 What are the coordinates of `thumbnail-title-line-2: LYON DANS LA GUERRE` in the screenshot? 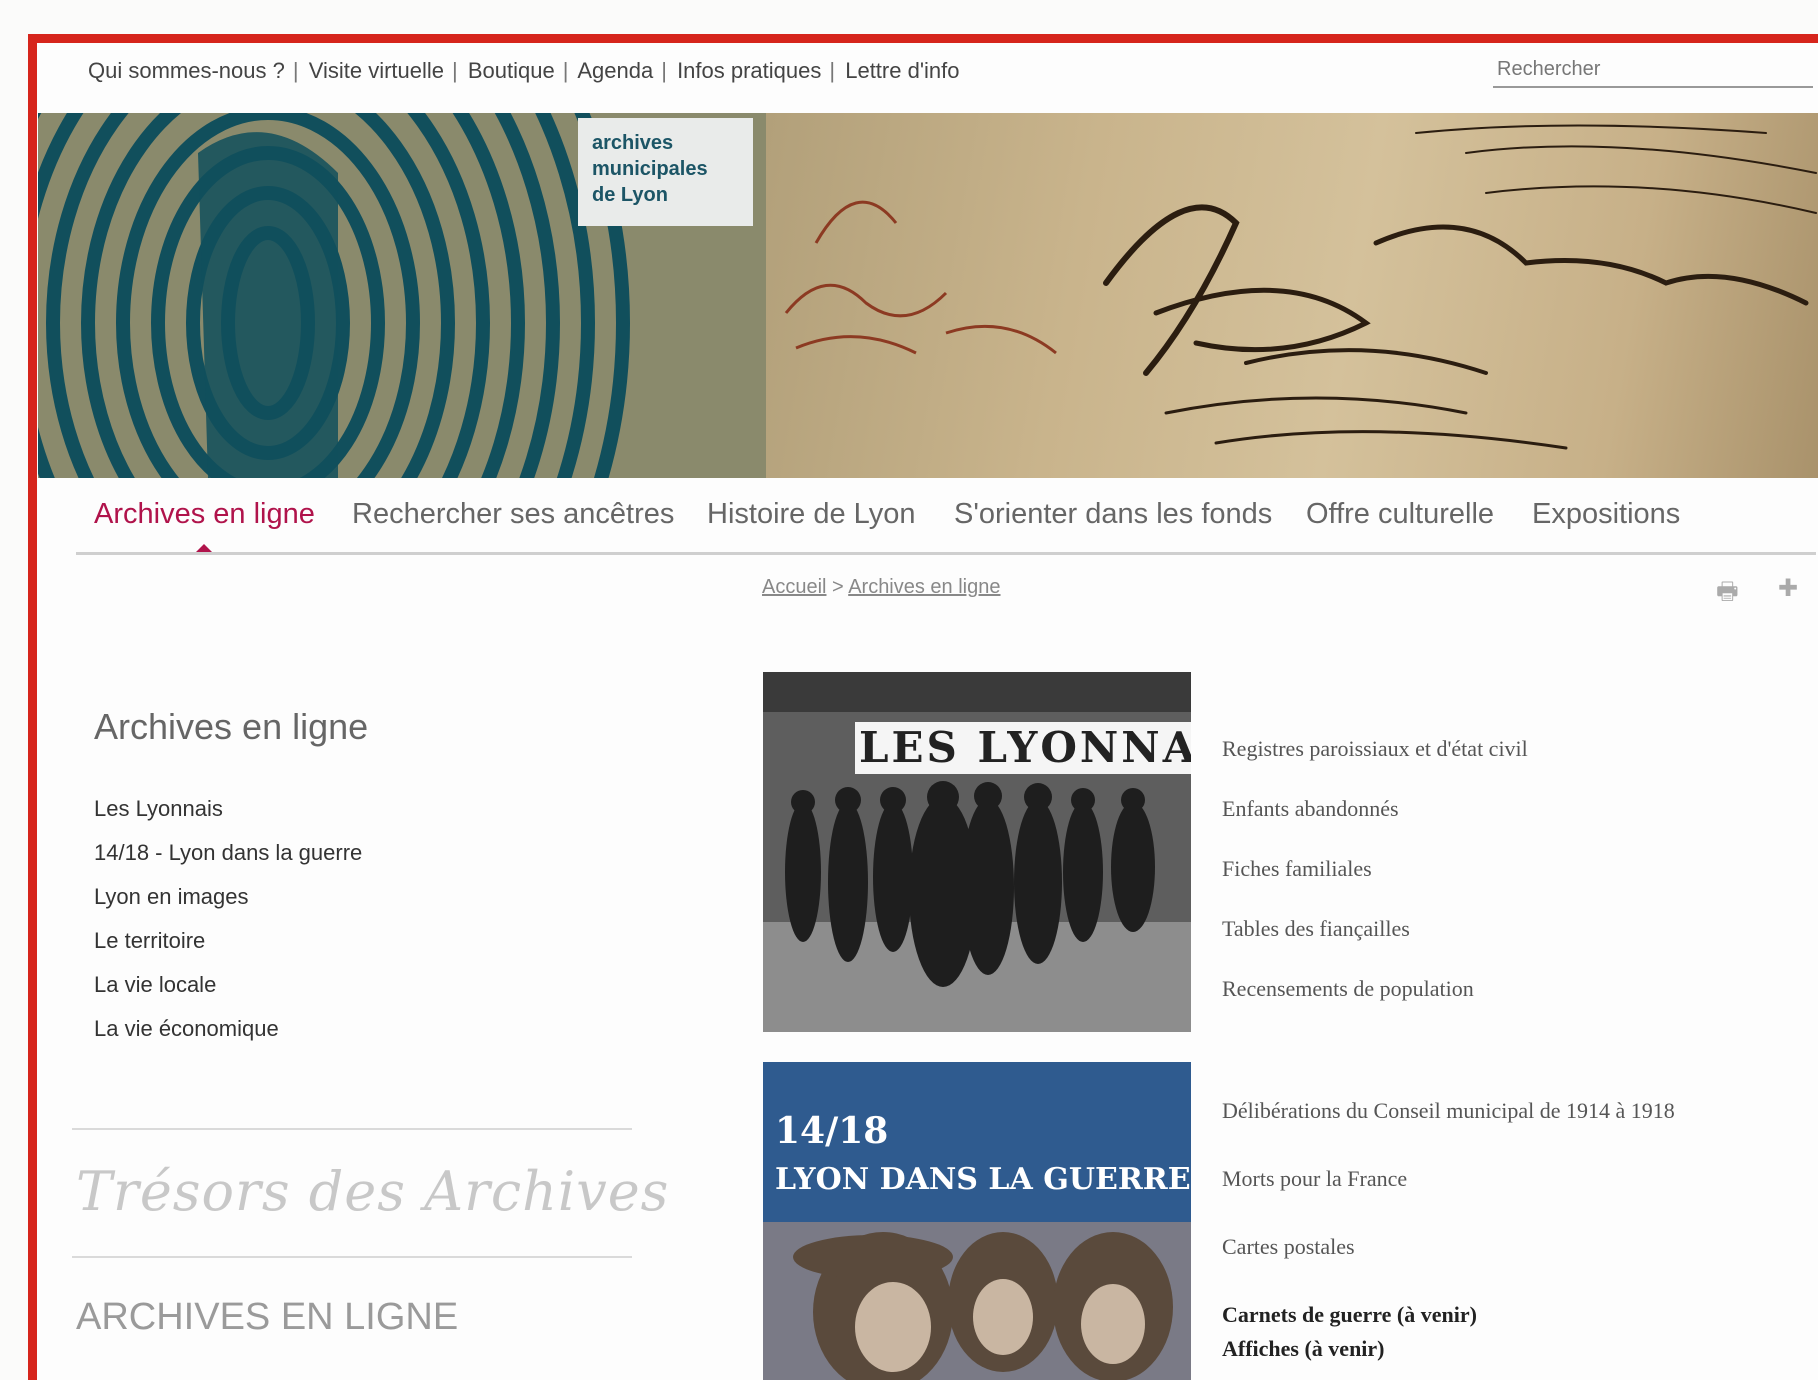 It's located at (983, 1179).